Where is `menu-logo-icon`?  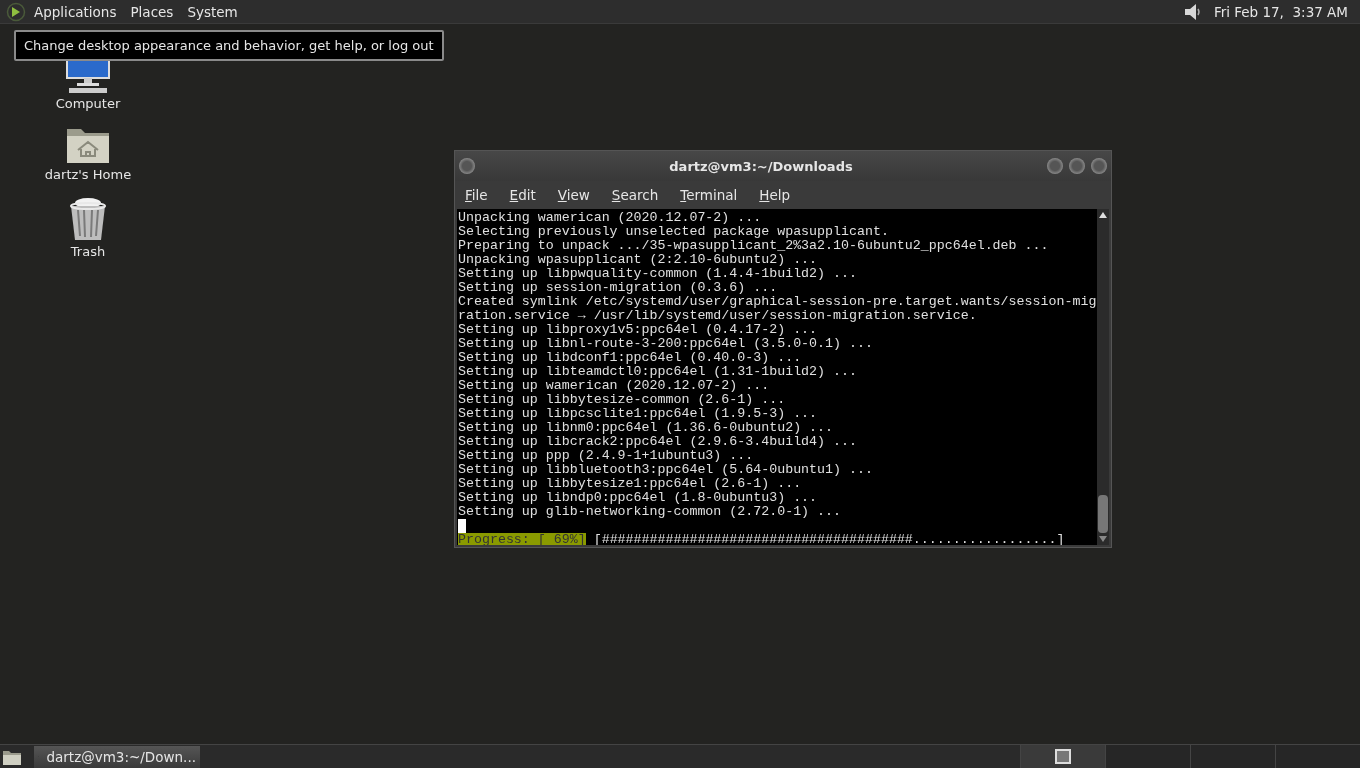 menu-logo-icon is located at coordinates (16, 11).